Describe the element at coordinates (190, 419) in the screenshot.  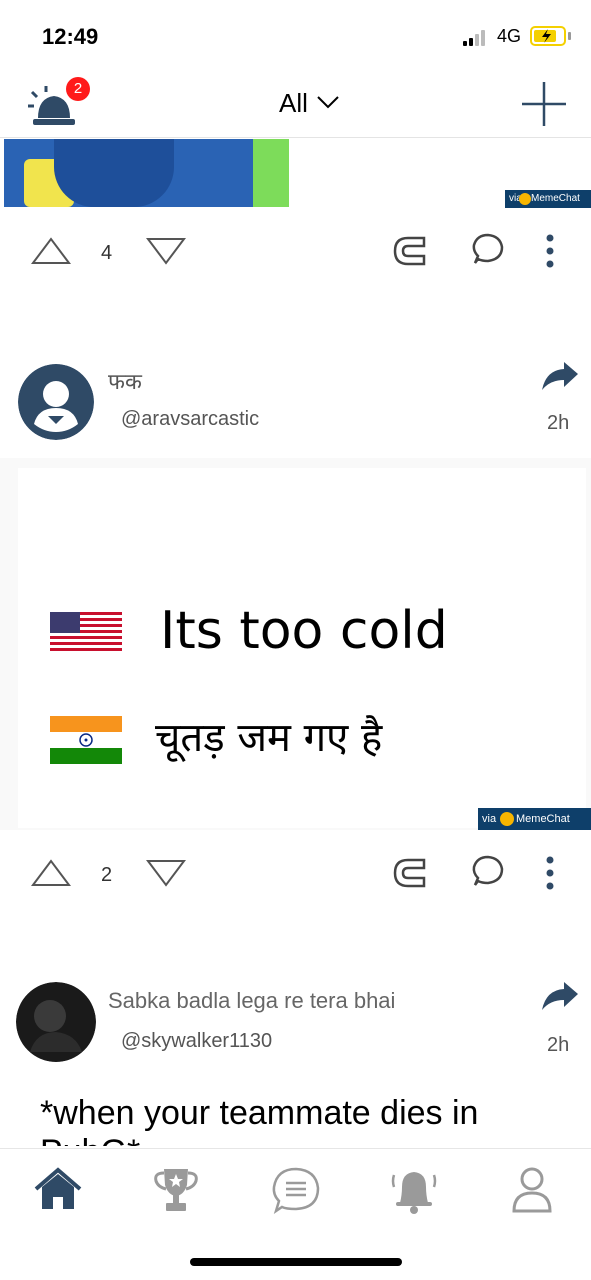
I see `username-link: @aravsarcastic` at that location.